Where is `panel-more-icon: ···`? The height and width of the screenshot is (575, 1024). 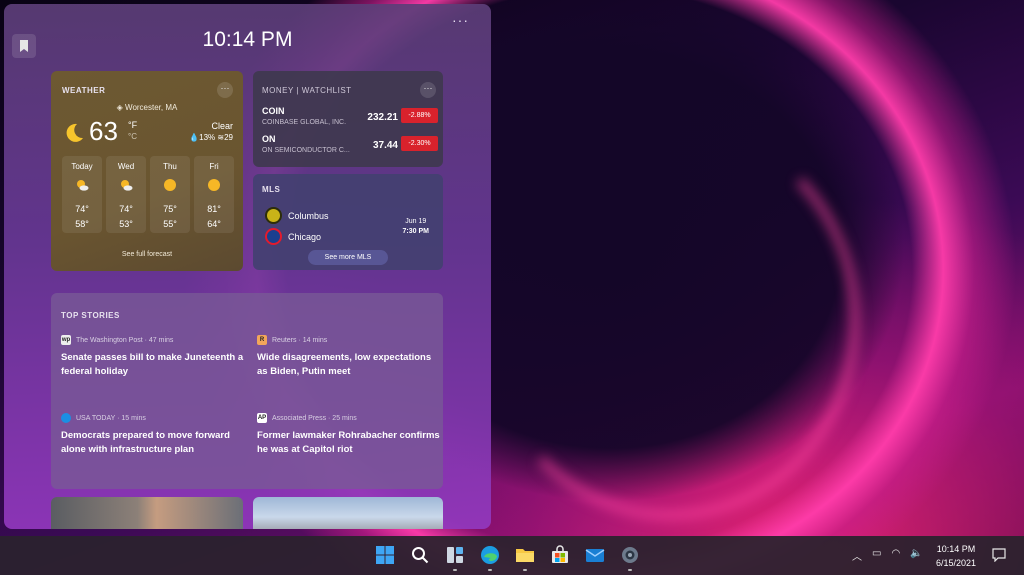
panel-more-icon: ··· is located at coordinates (460, 20).